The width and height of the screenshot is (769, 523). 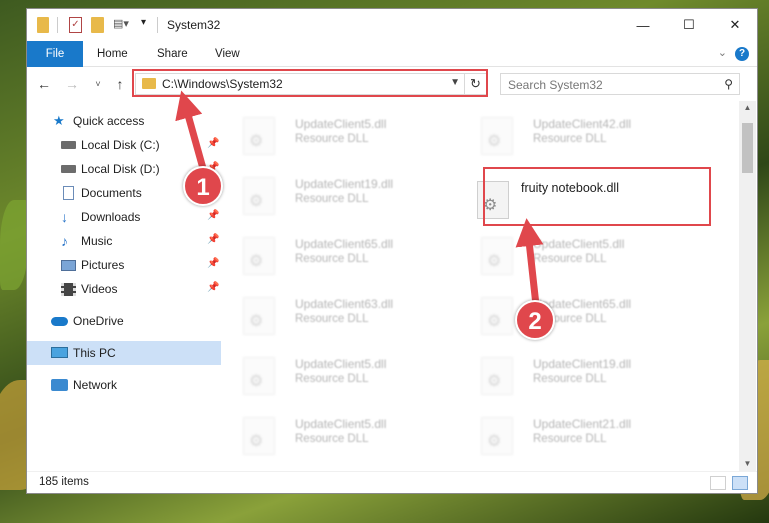 What do you see at coordinates (578, 133) in the screenshot?
I see `list-item: ⚙ UpdateClient42.dll Resource DLL` at bounding box center [578, 133].